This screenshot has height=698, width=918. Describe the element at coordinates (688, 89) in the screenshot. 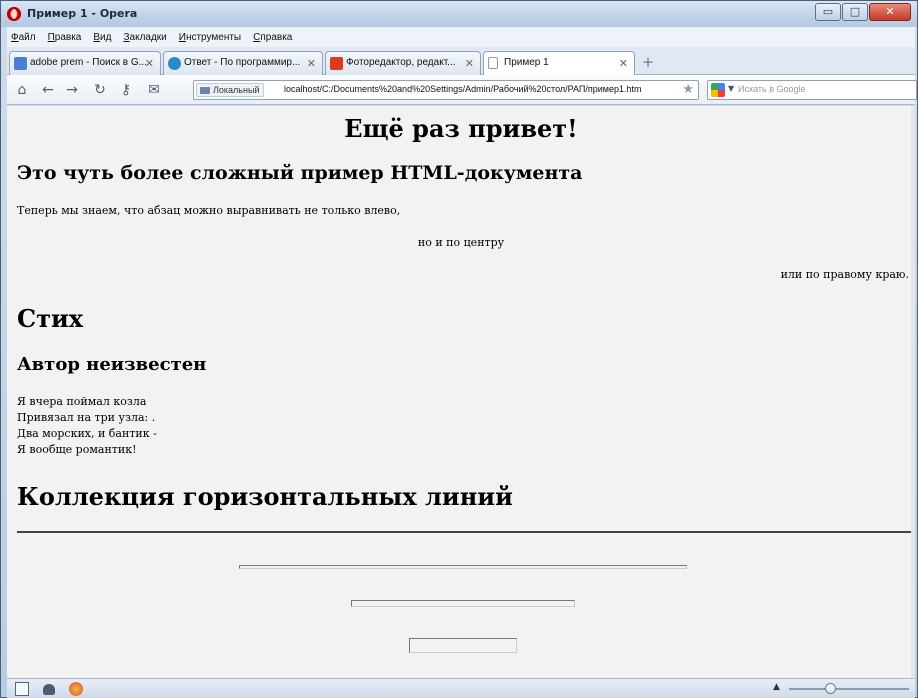

I see `bookmark-star-icon: ★` at that location.